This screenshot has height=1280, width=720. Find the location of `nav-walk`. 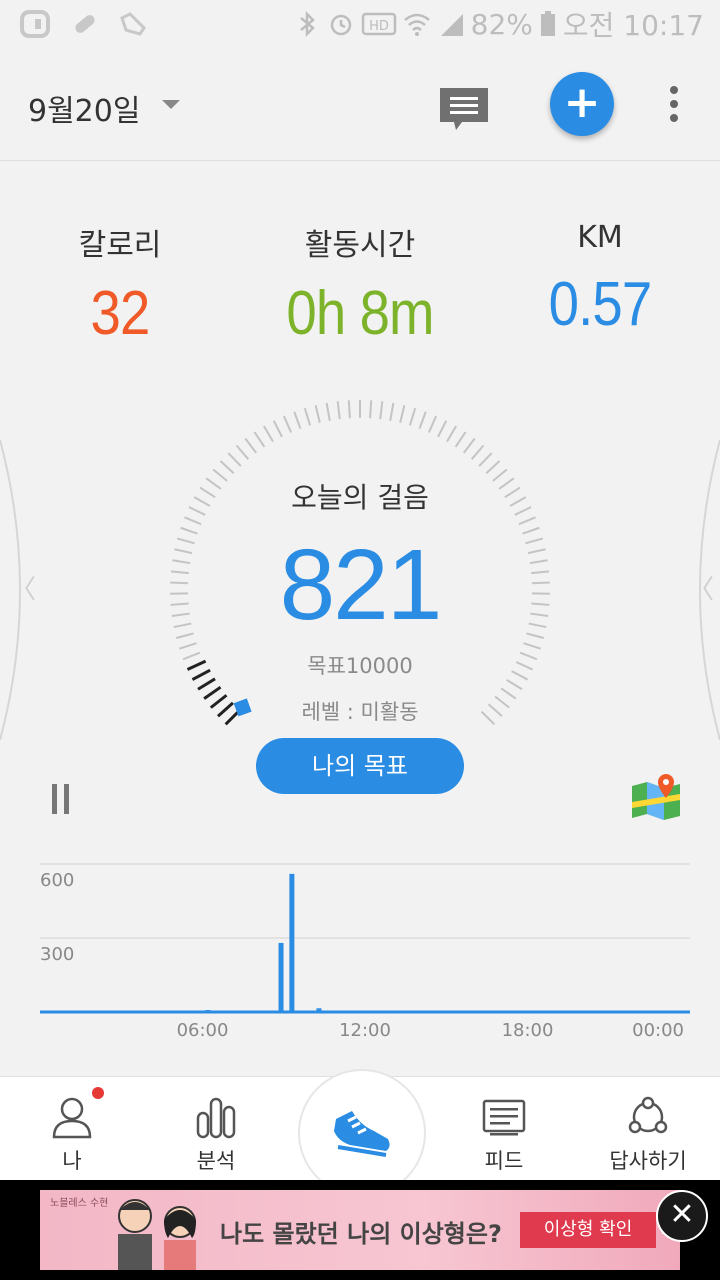

nav-walk is located at coordinates (362, 1133).